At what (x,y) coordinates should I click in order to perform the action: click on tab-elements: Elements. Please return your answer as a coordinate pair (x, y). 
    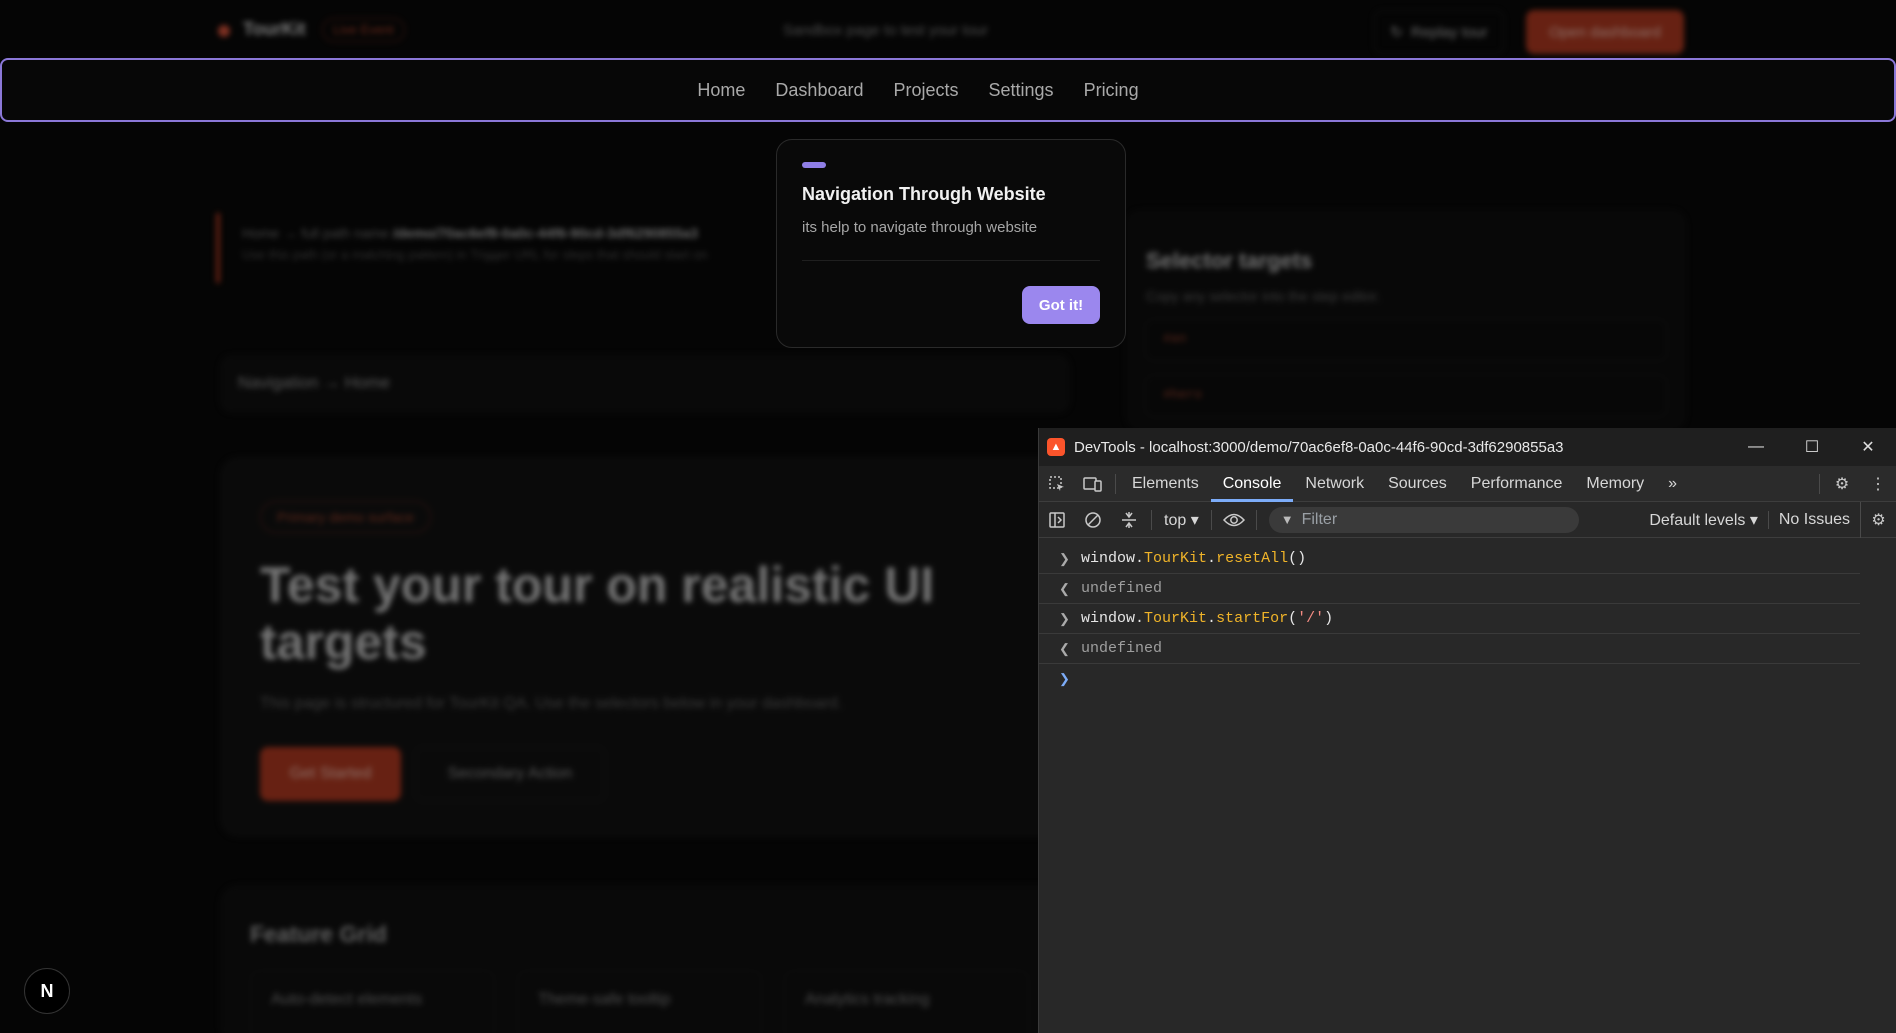
    Looking at the image, I should click on (1165, 484).